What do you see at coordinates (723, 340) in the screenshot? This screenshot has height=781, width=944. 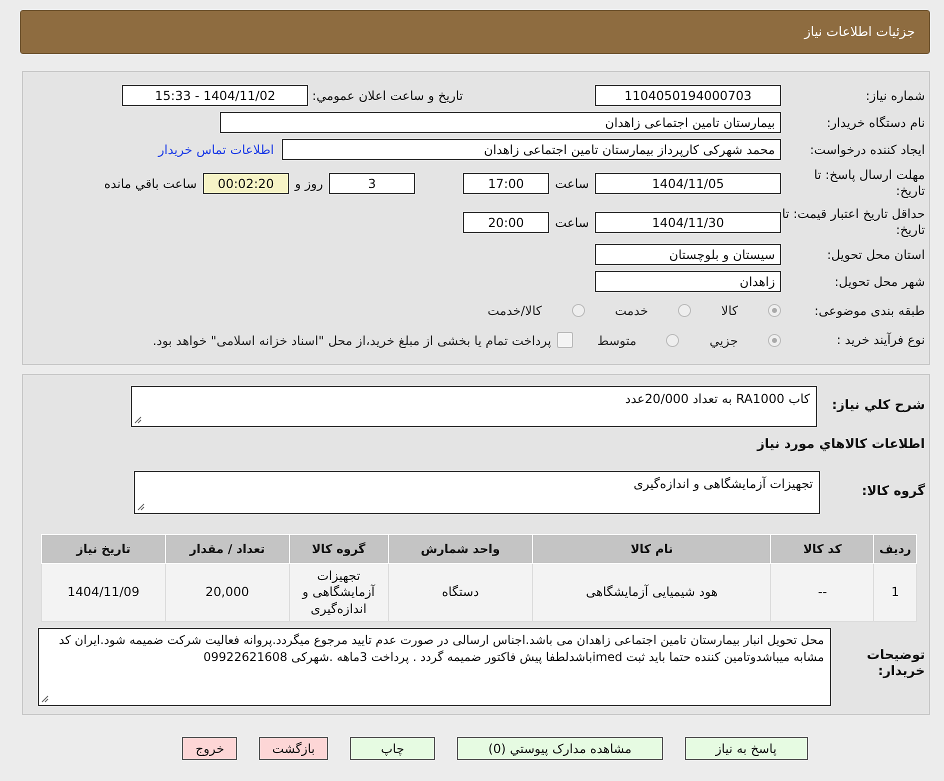 I see `option-label: جزيي` at bounding box center [723, 340].